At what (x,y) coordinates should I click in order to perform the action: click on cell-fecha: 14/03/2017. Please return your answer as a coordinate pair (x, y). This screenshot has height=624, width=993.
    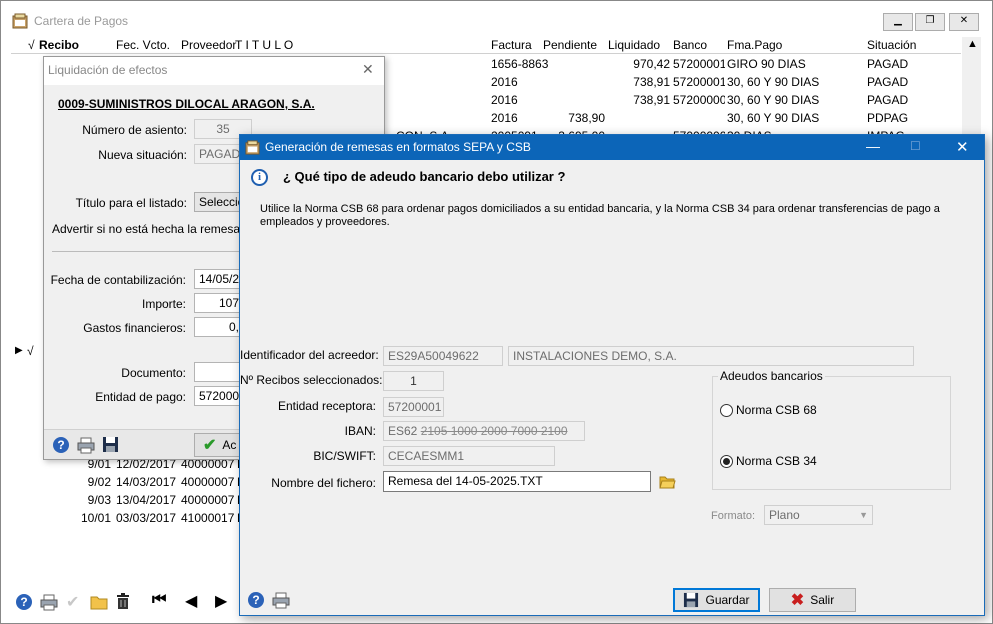
    Looking at the image, I should click on (149, 482).